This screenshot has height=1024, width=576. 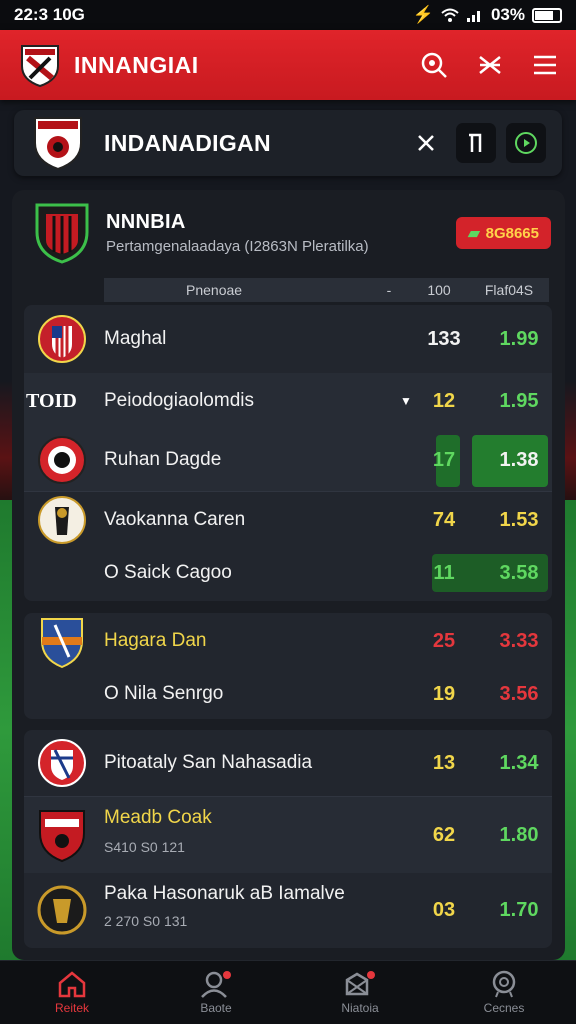 I want to click on odds-value: 1.95, so click(x=519, y=401).